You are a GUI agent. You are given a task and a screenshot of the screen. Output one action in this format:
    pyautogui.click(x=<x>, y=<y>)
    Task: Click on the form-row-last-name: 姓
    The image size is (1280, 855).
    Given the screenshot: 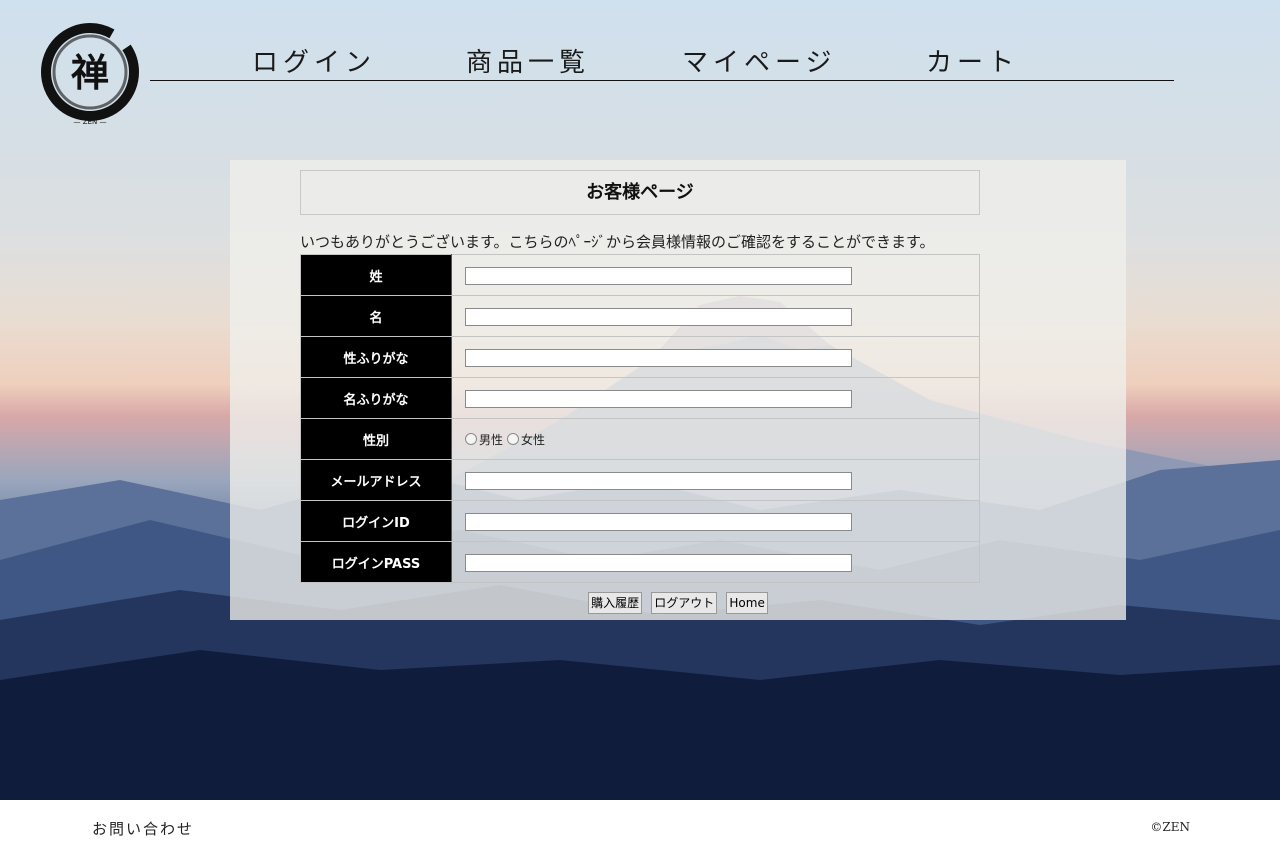 What is the action you would take?
    pyautogui.click(x=640, y=275)
    